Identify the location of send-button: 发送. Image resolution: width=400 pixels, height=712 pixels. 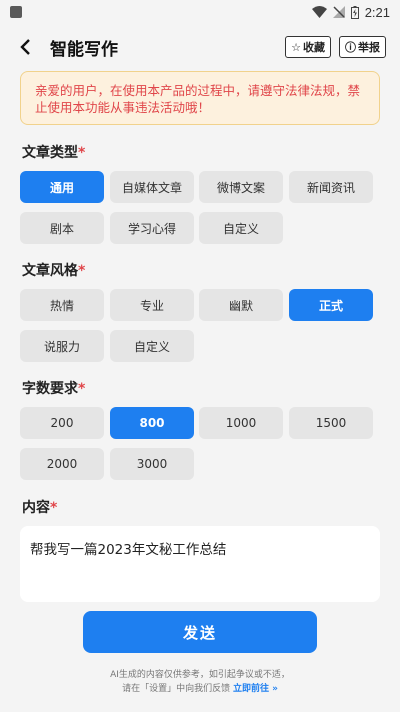
(200, 632).